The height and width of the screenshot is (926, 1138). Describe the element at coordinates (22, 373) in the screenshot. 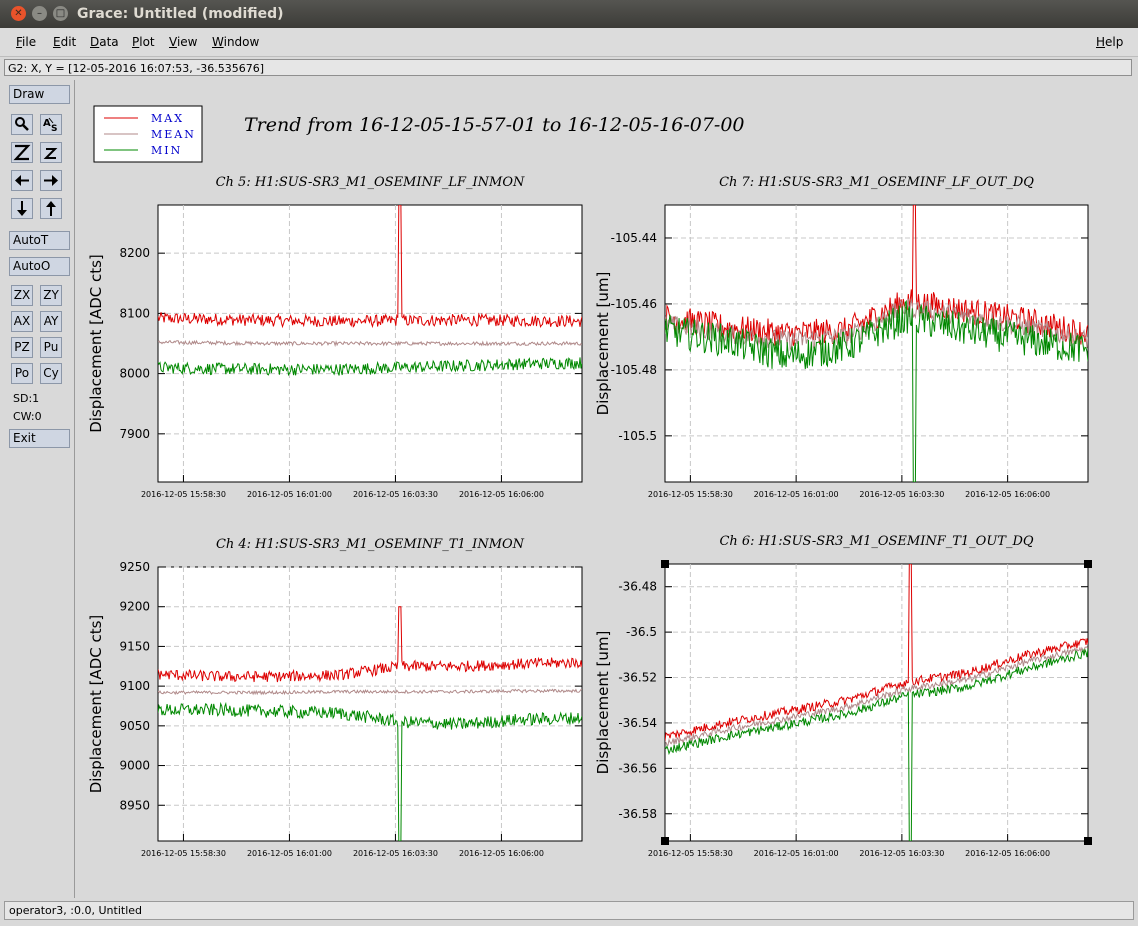

I see `po-button: Po` at that location.